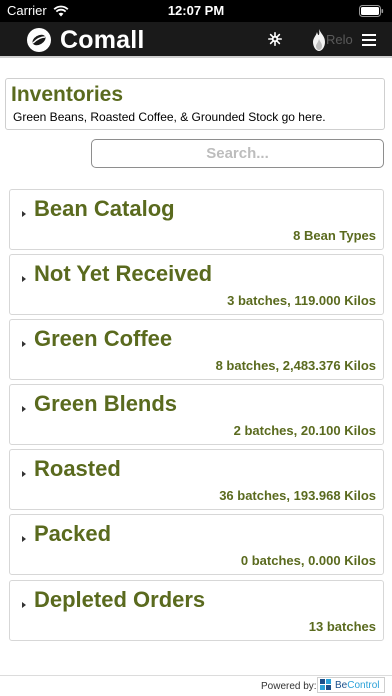 The height and width of the screenshot is (696, 392). Describe the element at coordinates (120, 599) in the screenshot. I see `category-title: Depleted Orders` at that location.